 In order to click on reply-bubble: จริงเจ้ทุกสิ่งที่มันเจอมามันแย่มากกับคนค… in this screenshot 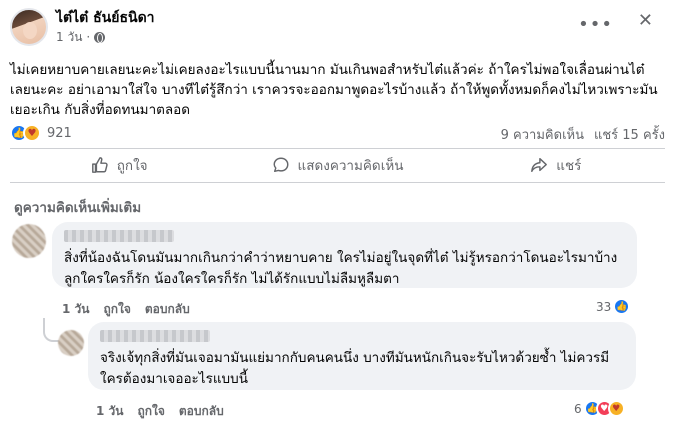, I will do `click(362, 356)`.